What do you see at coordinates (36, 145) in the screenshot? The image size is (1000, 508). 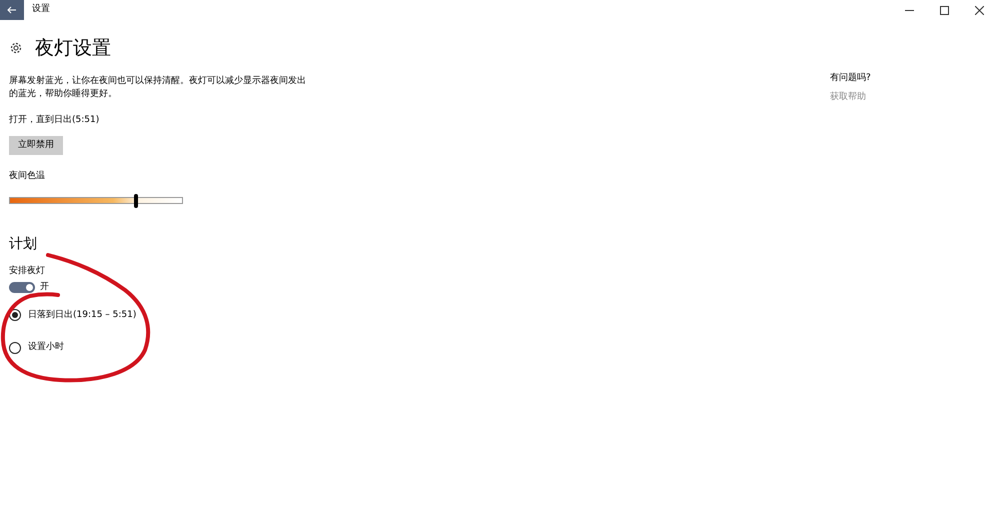 I see `disable-button: 立即禁用` at bounding box center [36, 145].